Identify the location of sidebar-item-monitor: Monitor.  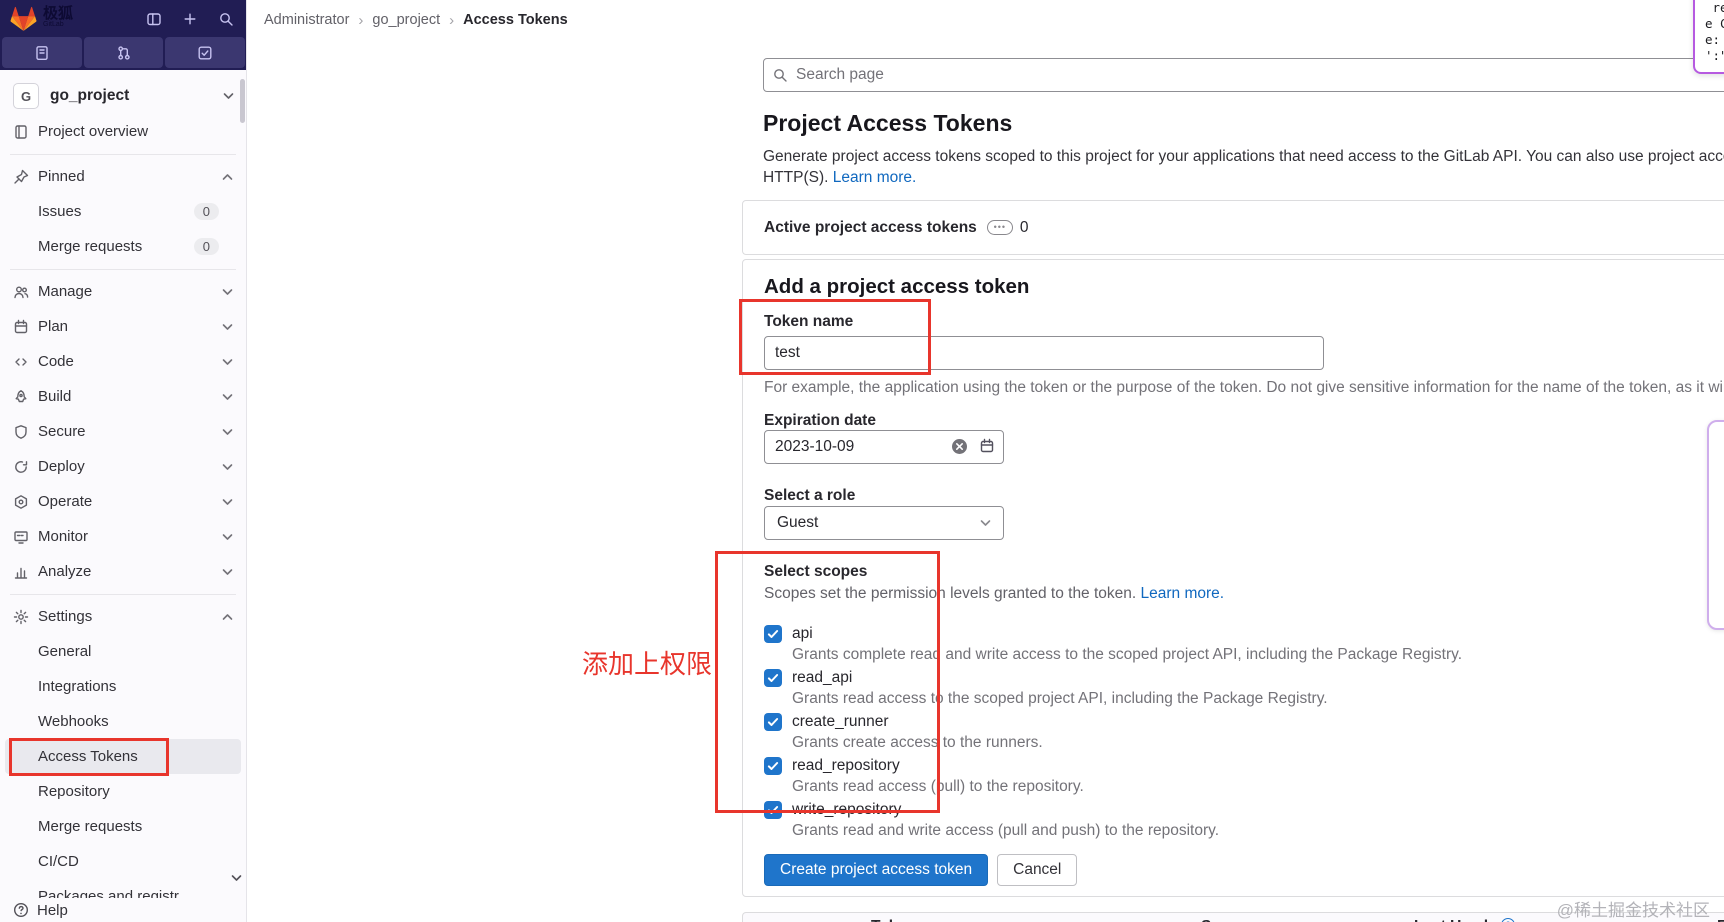
(123, 536).